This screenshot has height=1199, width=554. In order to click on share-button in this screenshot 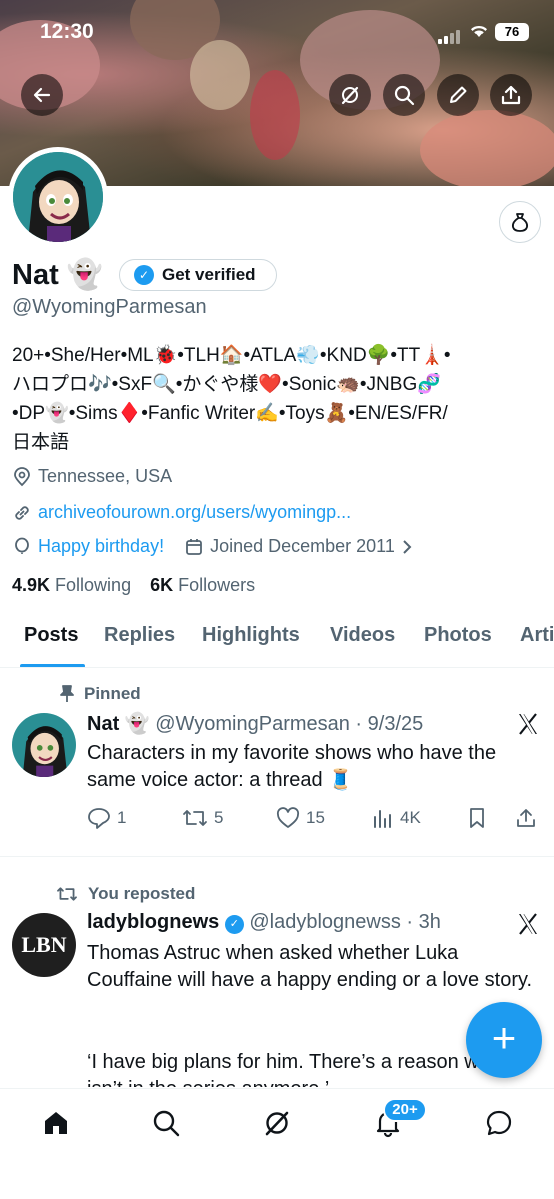, I will do `click(511, 95)`.